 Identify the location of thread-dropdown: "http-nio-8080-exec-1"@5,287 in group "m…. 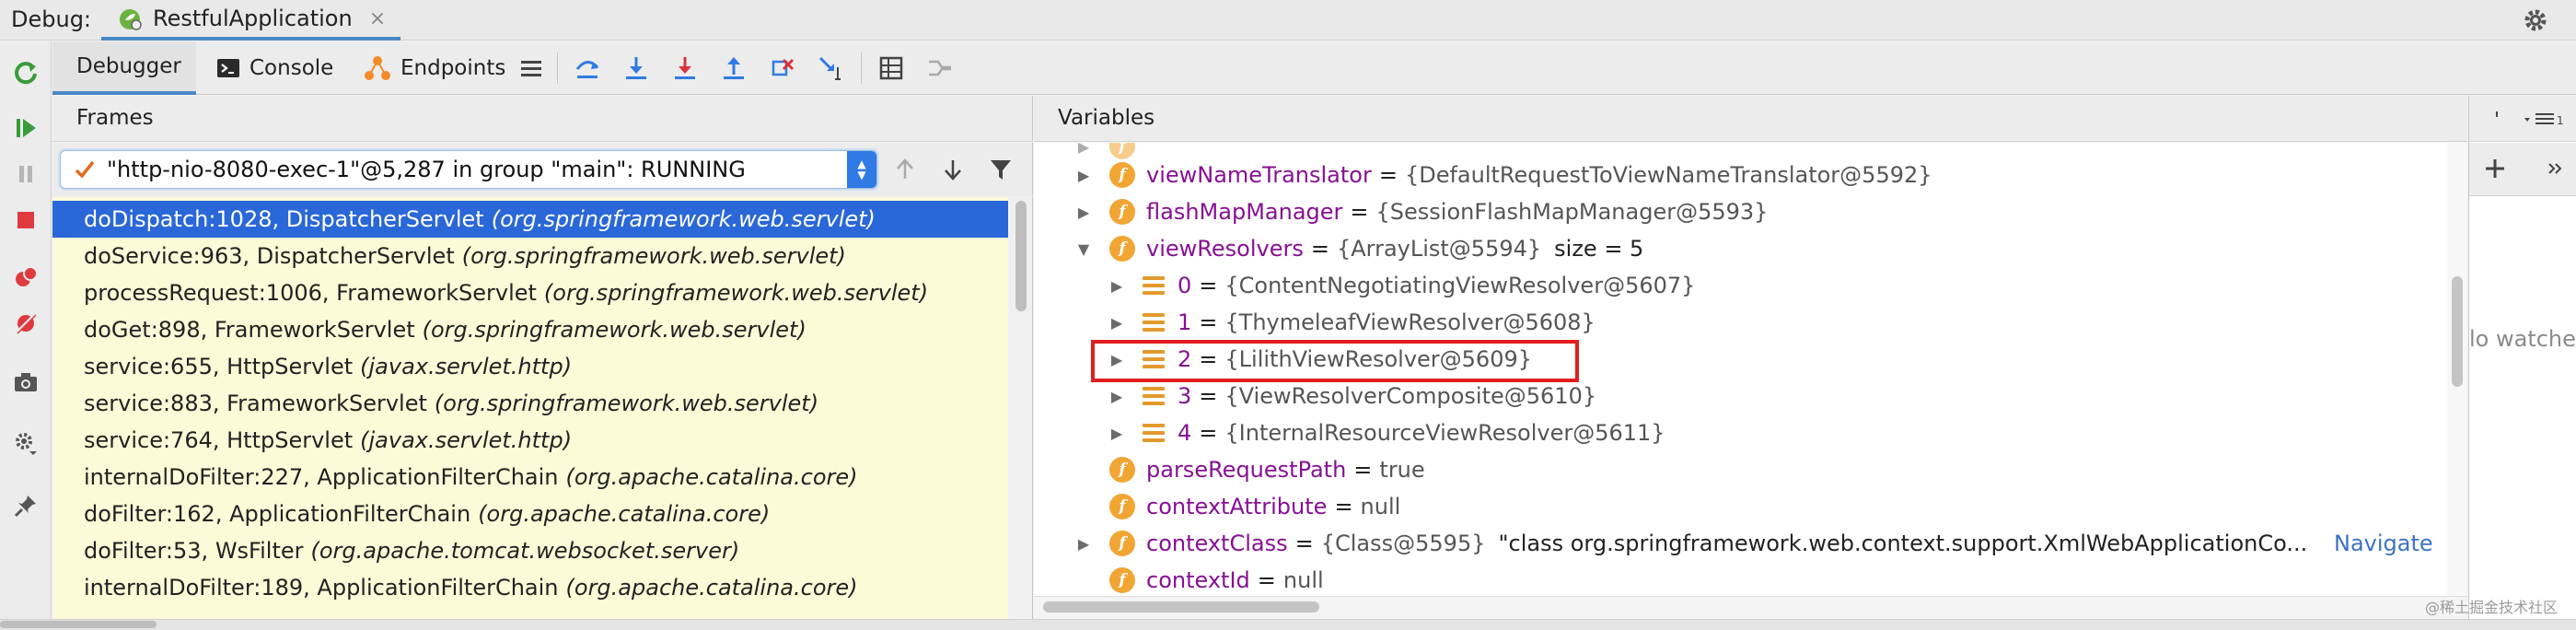
(468, 169).